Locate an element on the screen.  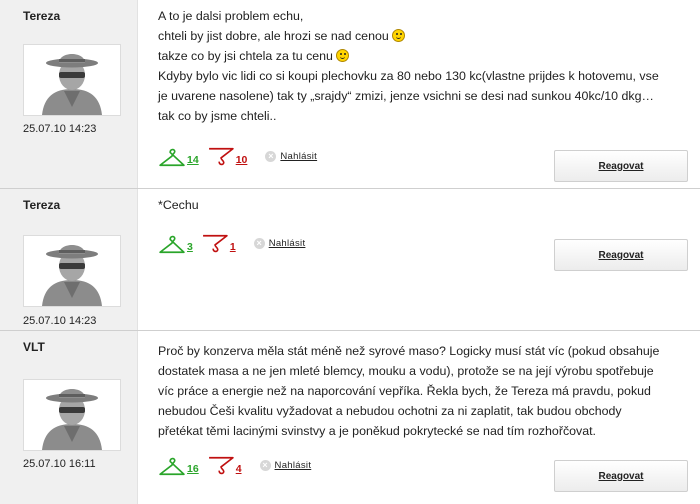
comment-sidebar: VLT 25.07.10 16:11 is located at coordinates (69, 417).